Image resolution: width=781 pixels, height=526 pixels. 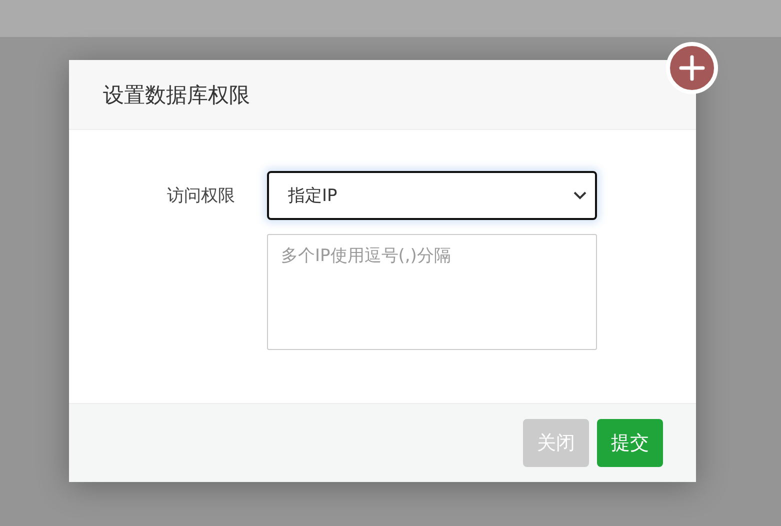 What do you see at coordinates (630, 443) in the screenshot?
I see `submit-button: 提交` at bounding box center [630, 443].